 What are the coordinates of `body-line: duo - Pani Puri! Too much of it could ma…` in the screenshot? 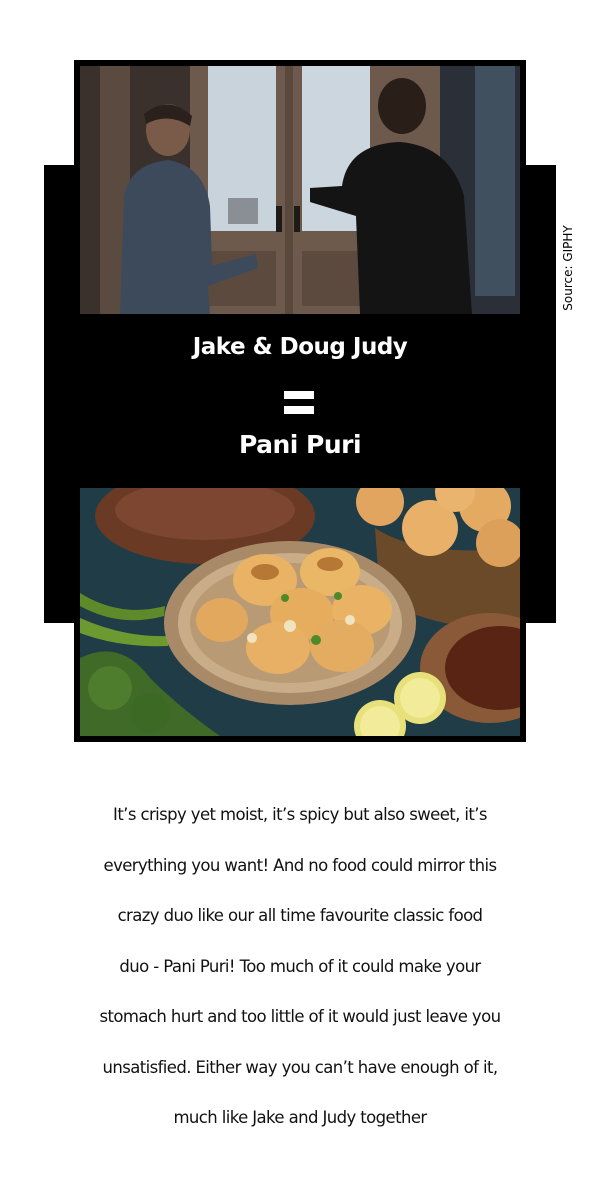 It's located at (300, 966).